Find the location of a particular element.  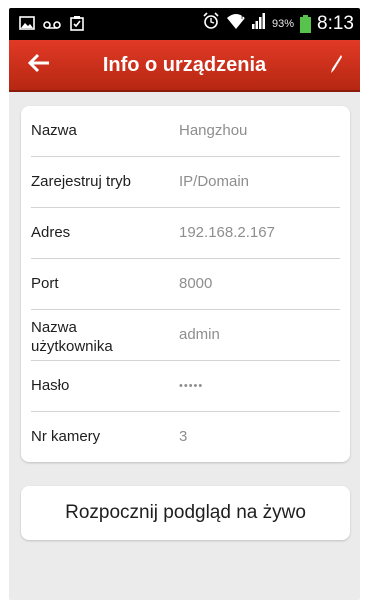

row-username: Nazwa użytkownika admin is located at coordinates (185, 335).